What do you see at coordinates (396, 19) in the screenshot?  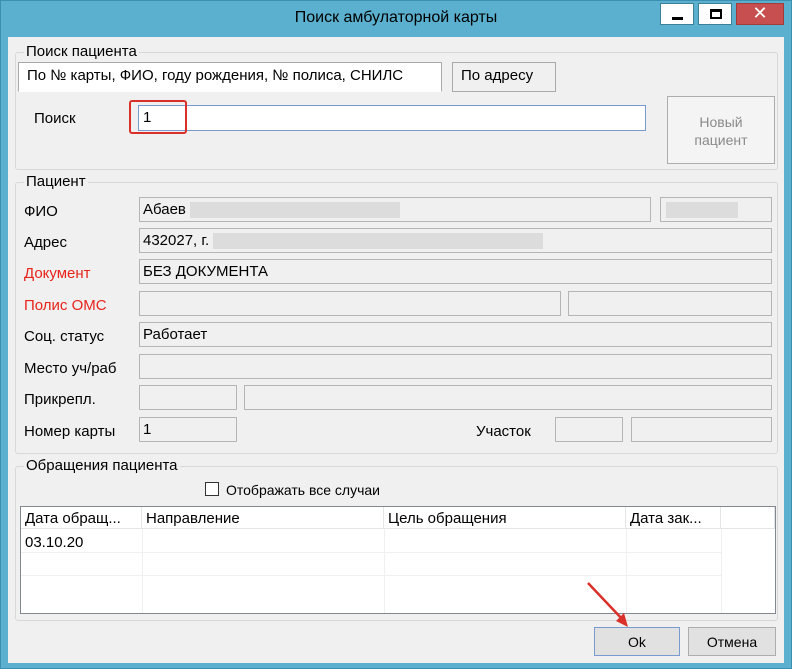 I see `title-bar: Поиск амбулаторной карты ✕` at bounding box center [396, 19].